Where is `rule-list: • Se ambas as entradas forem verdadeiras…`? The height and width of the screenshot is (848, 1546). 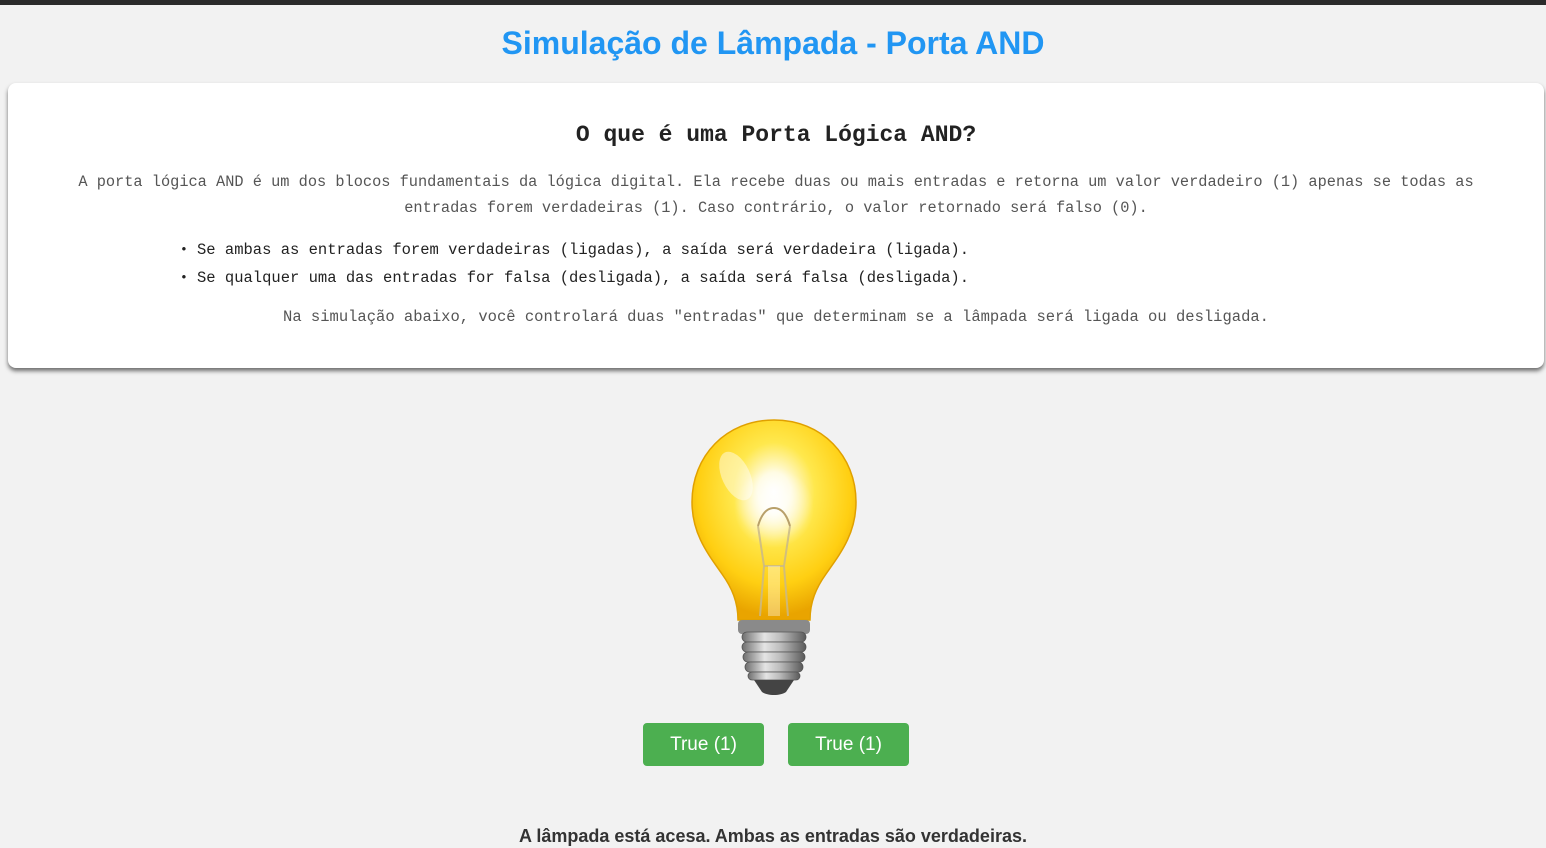
rule-list: • Se ambas as entradas forem verdadeiras… is located at coordinates (575, 264).